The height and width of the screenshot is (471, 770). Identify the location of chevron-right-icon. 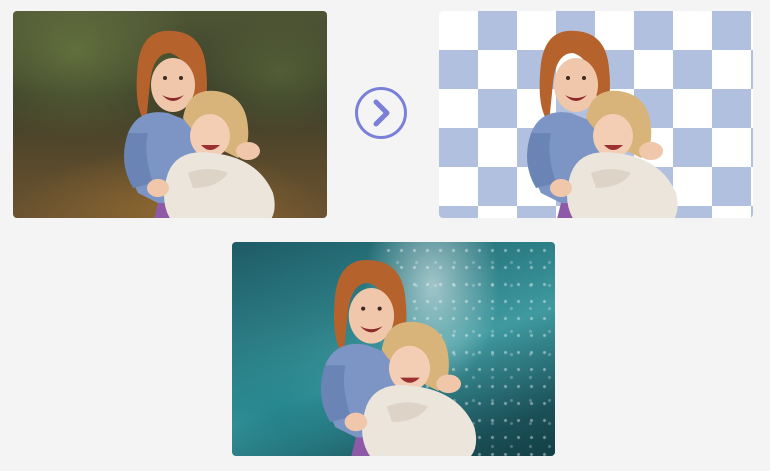
(381, 113).